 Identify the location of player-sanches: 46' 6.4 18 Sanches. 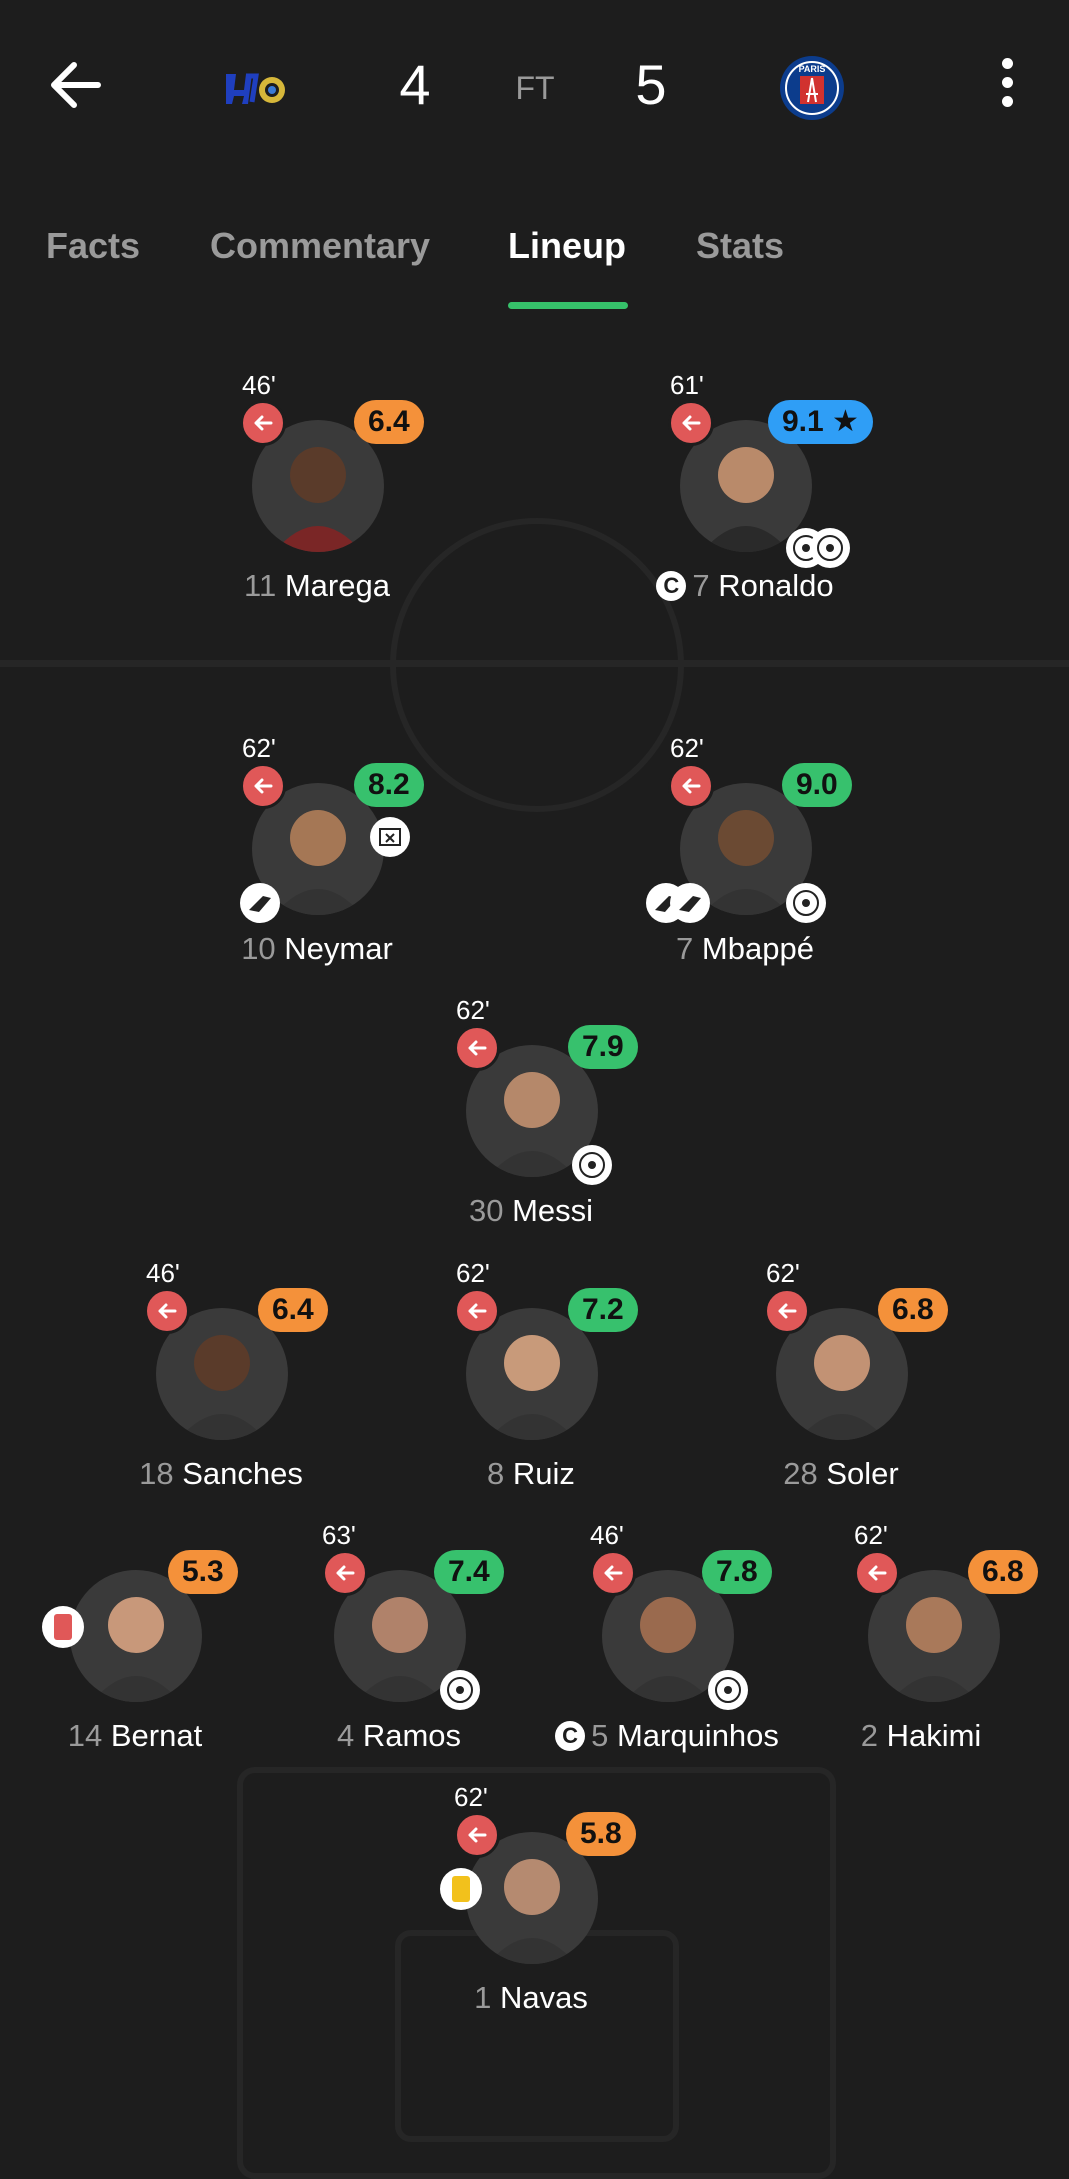
(221, 1374).